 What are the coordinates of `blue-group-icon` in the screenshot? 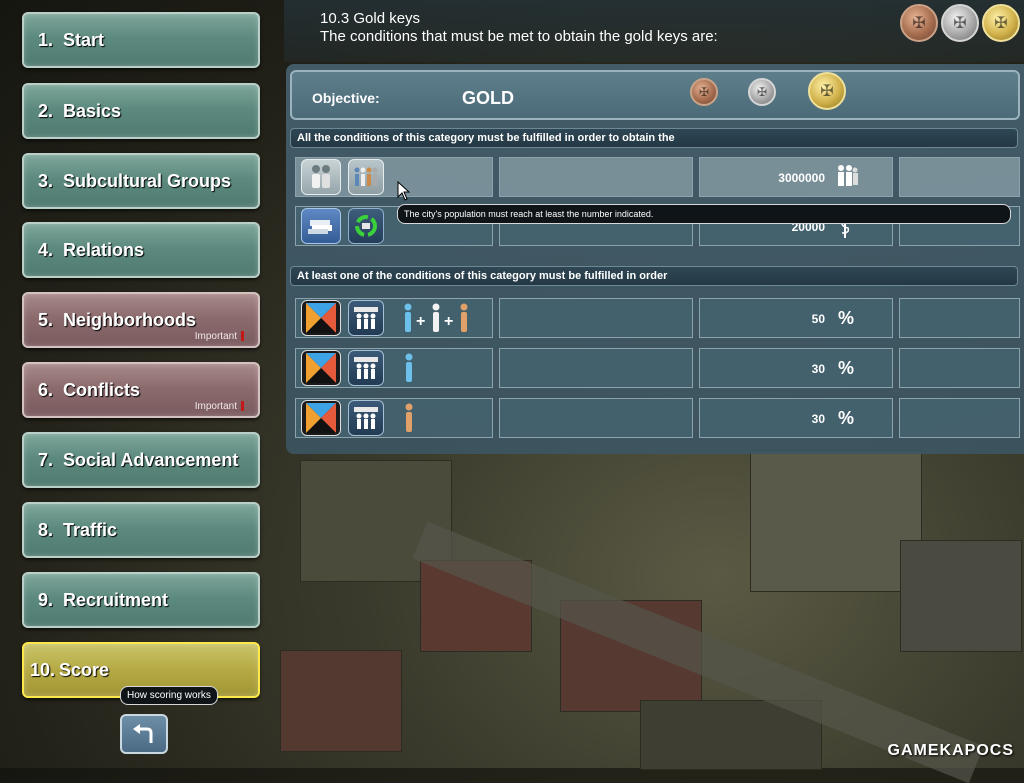 It's located at (409, 367).